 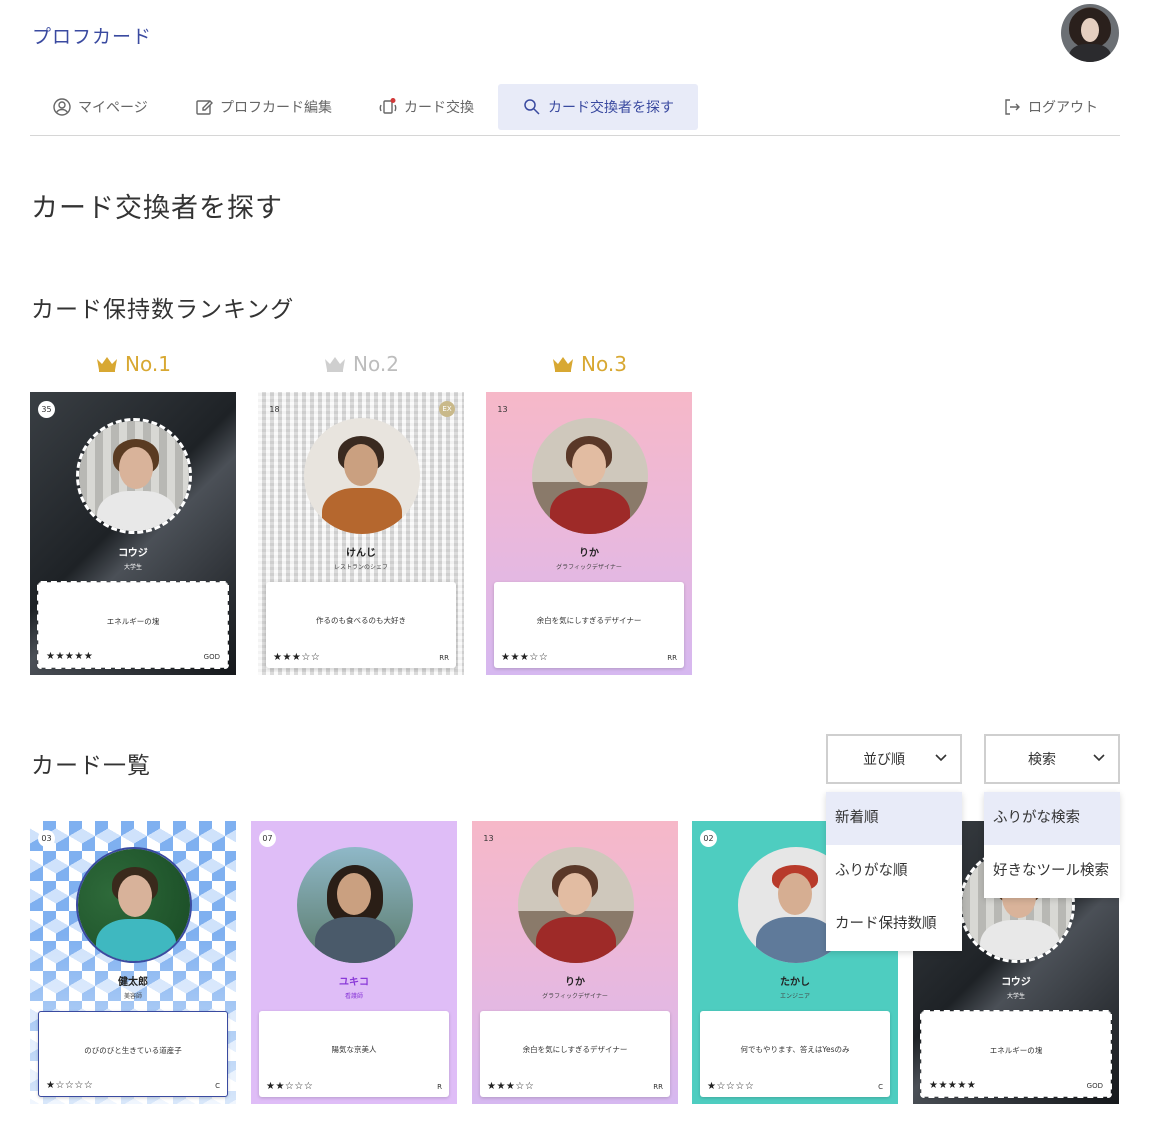 I want to click on rank-label-2: No.2, so click(x=361, y=364).